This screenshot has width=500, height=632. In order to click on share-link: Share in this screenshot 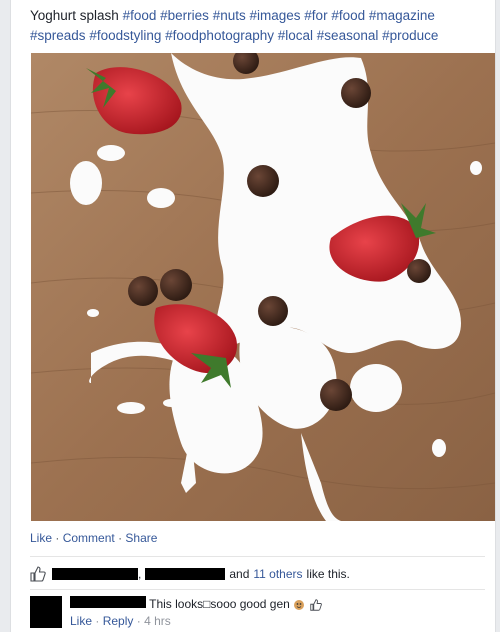, I will do `click(141, 538)`.